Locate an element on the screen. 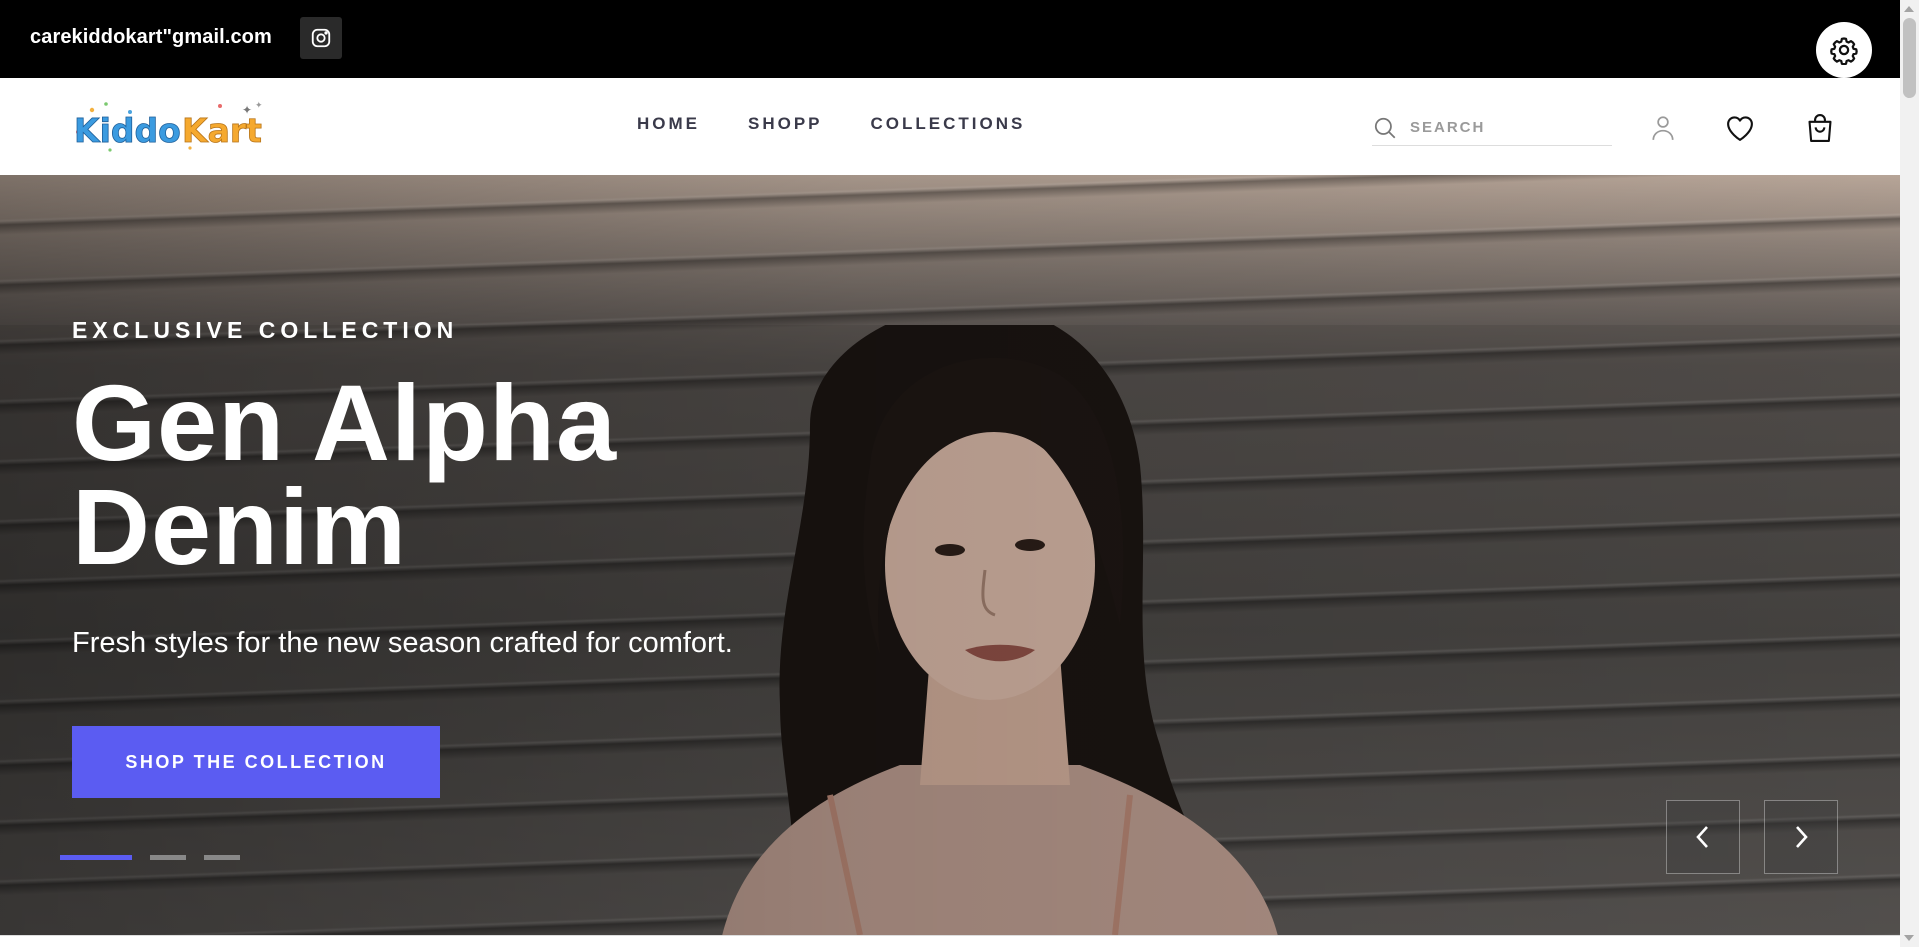  top-bar: carekiddokart"gmail.com is located at coordinates (950, 39).